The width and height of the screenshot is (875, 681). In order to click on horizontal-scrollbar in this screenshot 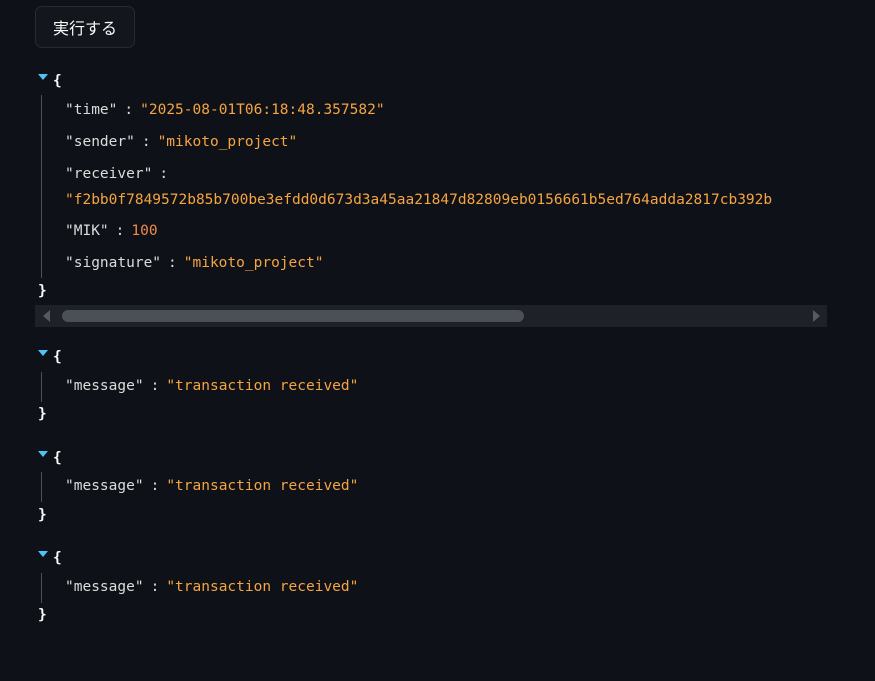, I will do `click(431, 316)`.